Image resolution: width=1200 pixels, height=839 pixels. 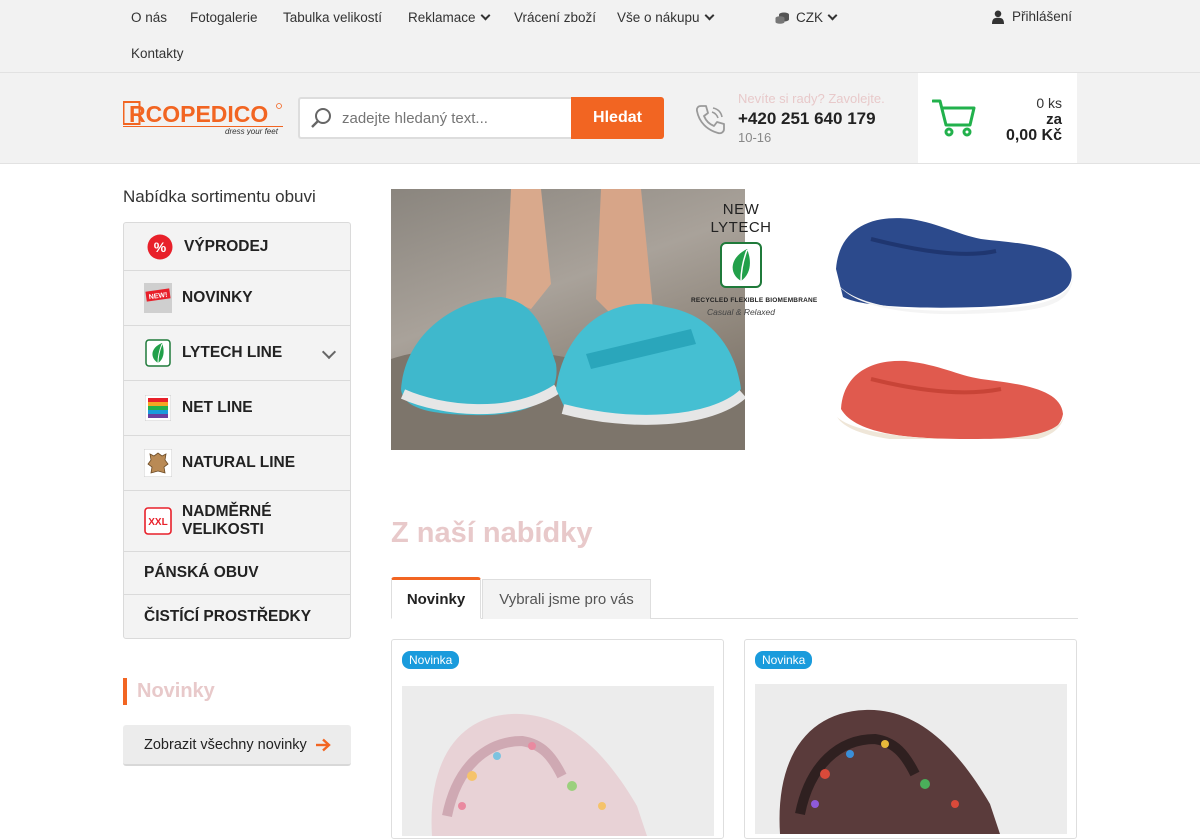 I want to click on category-lytech: LYTECH LINE, so click(x=237, y=353).